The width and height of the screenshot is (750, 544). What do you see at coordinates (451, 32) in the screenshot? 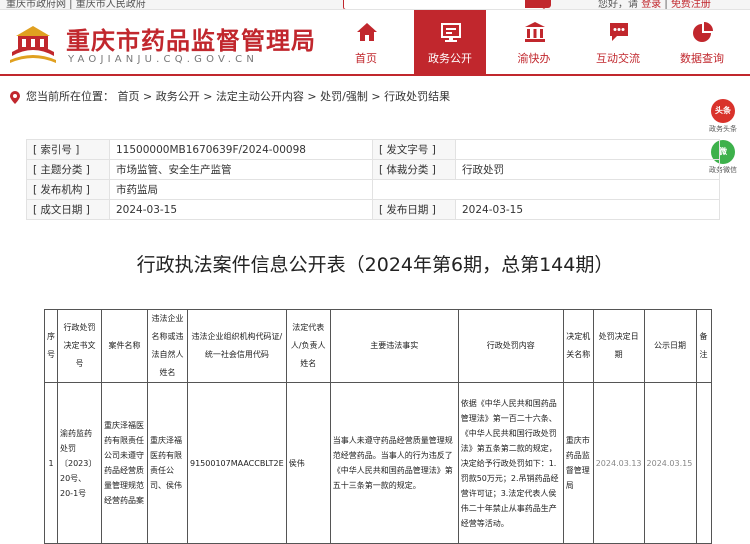
I see `gov-open-icon` at bounding box center [451, 32].